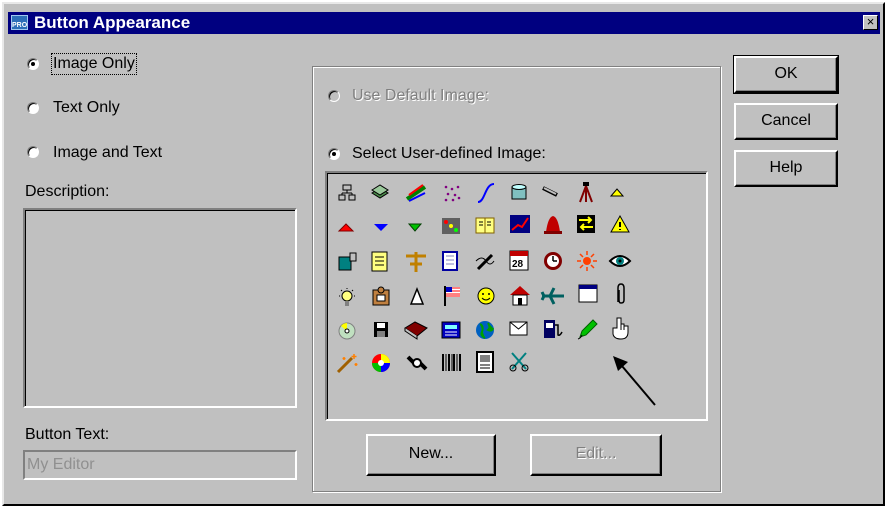 Image resolution: width=887 pixels, height=508 pixels. Describe the element at coordinates (486, 296) in the screenshot. I see `smiley-icon` at that location.